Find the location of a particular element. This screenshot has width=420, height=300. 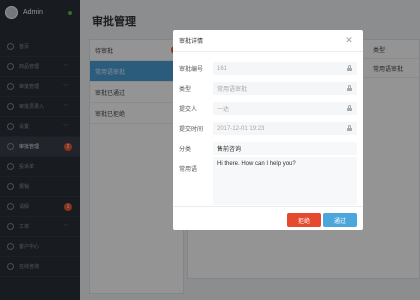

field-label: 常用语 is located at coordinates (188, 170).